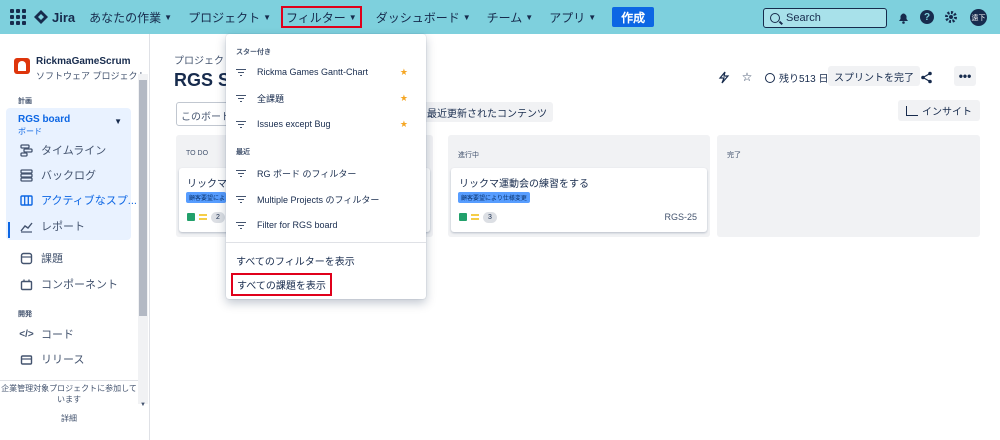 Image resolution: width=1000 pixels, height=440 pixels. Describe the element at coordinates (579, 200) in the screenshot. I see `issue-card: リックマ運動会の練習をする 顧客要望により仕様変更 3 RGS-25` at that location.